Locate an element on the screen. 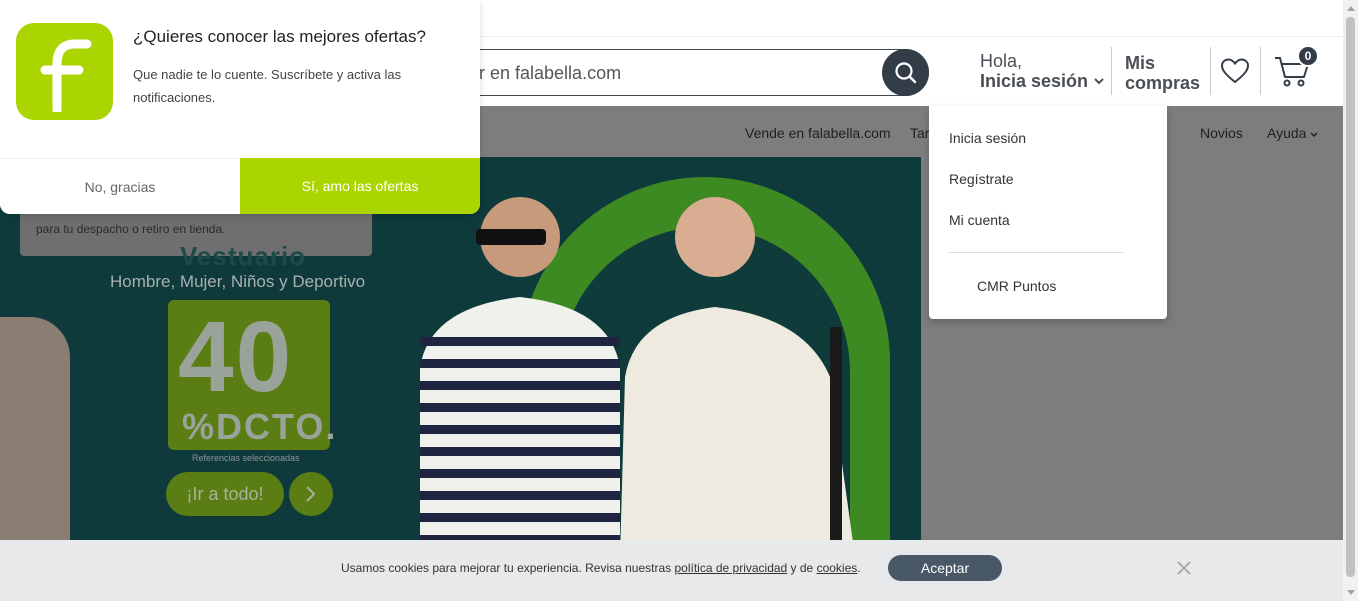 This screenshot has width=1358, height=601. search-button is located at coordinates (905, 72).